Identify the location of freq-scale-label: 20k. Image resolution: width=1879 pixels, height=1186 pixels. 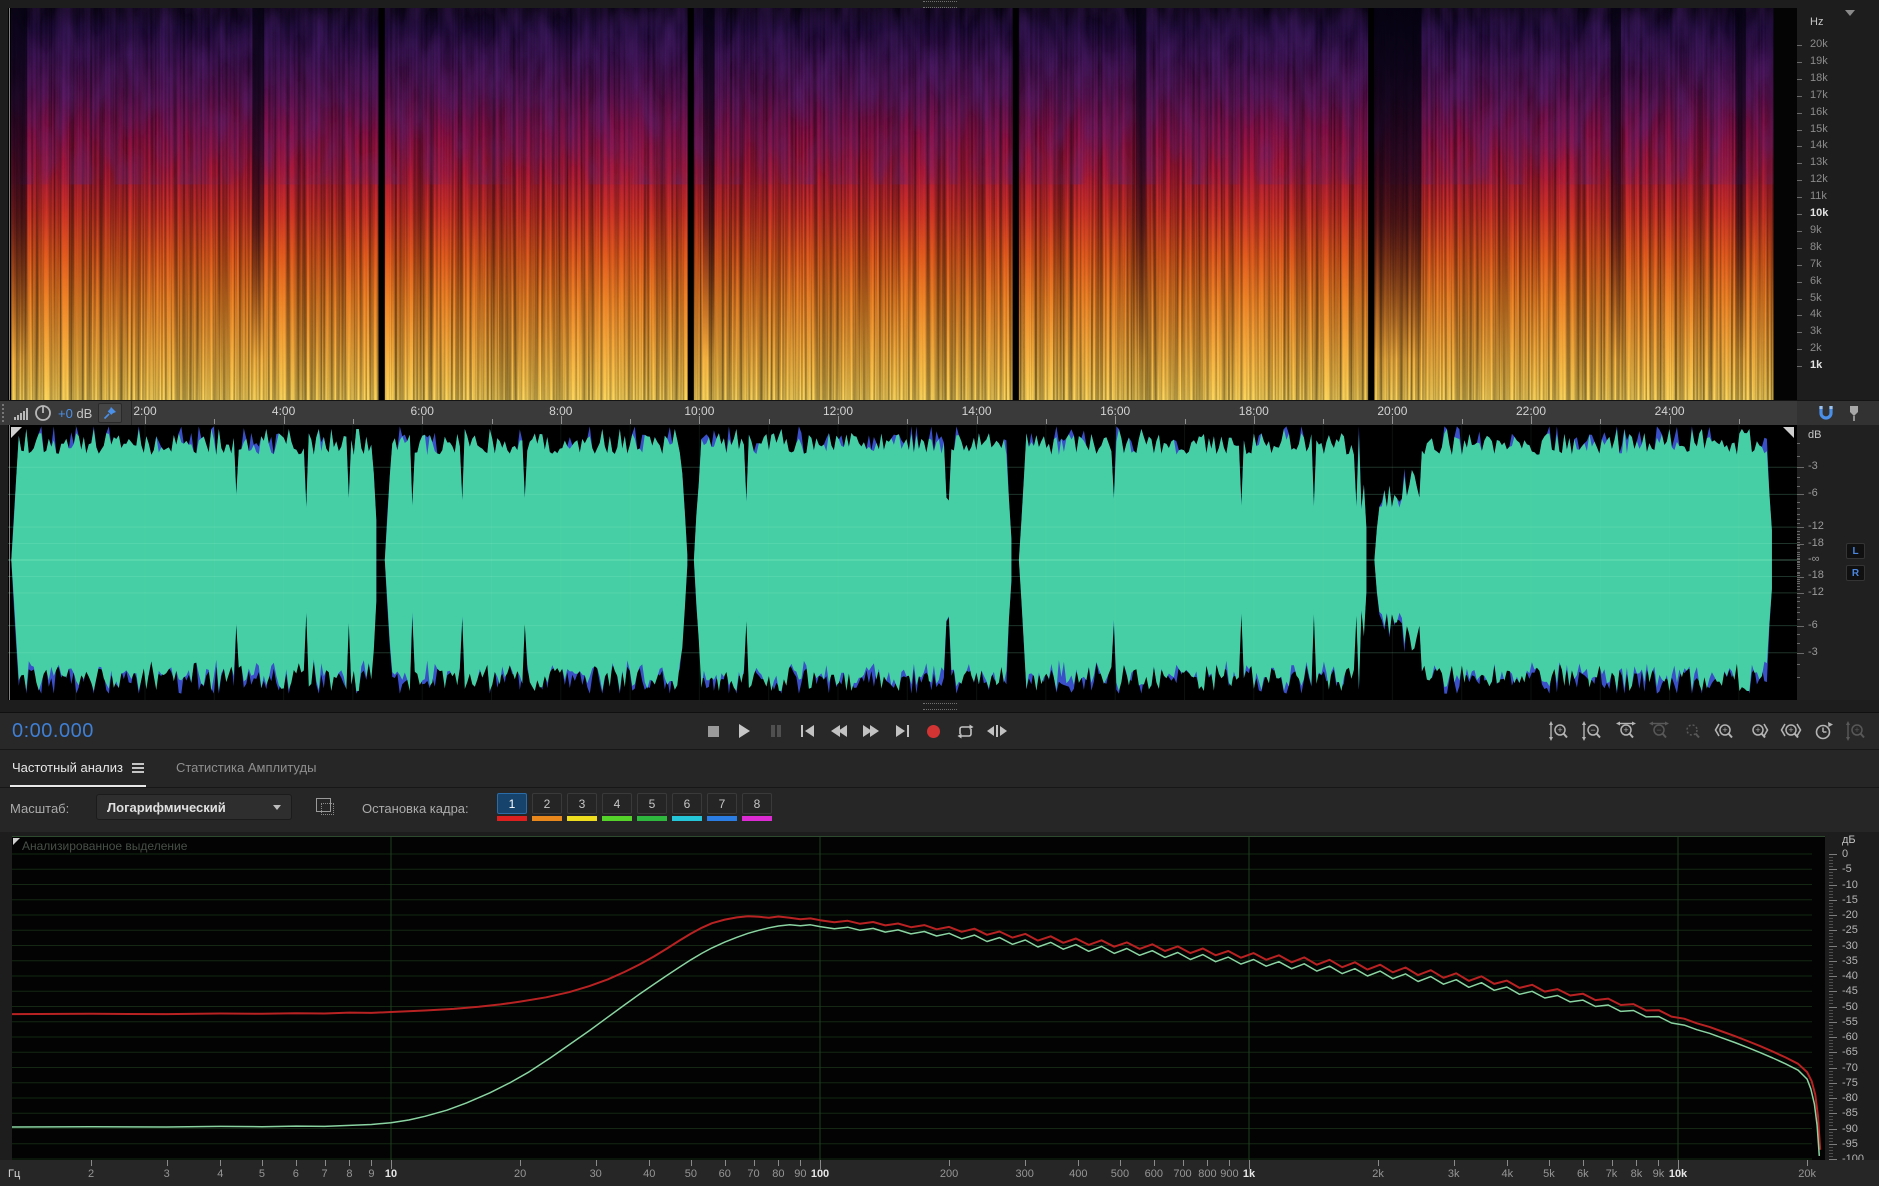
(1819, 44).